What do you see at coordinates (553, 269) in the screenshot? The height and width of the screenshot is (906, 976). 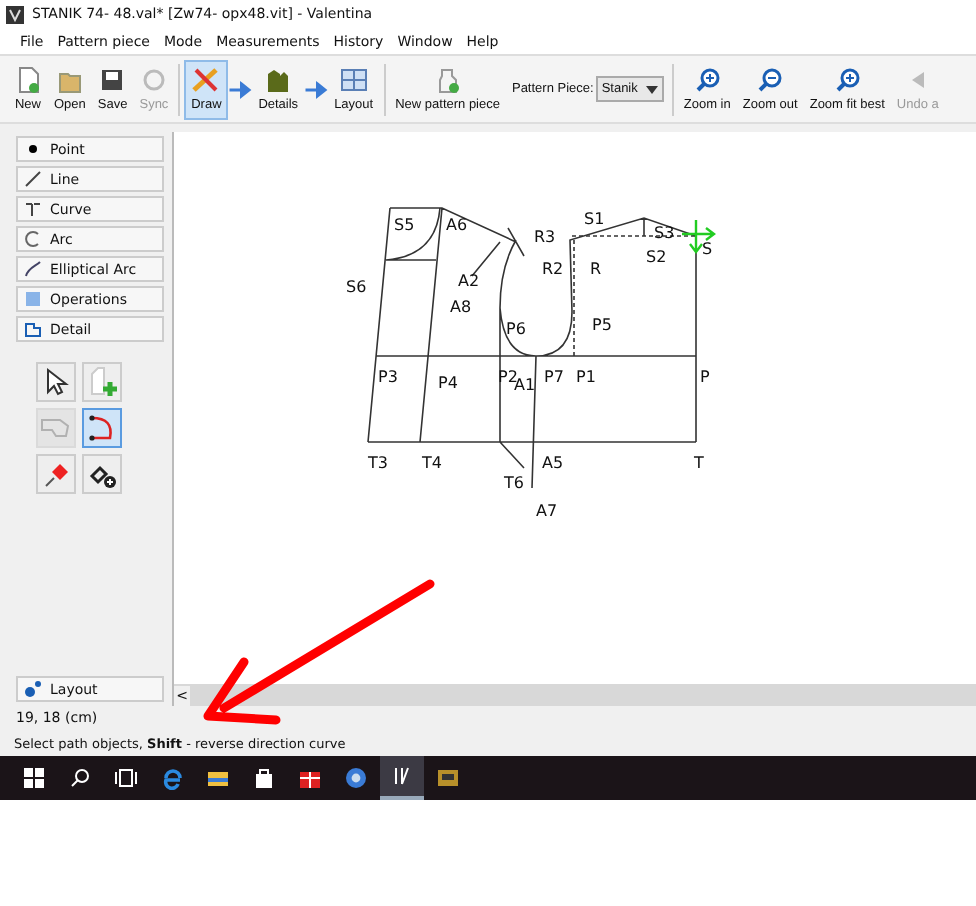 I see `point-label: R2` at bounding box center [553, 269].